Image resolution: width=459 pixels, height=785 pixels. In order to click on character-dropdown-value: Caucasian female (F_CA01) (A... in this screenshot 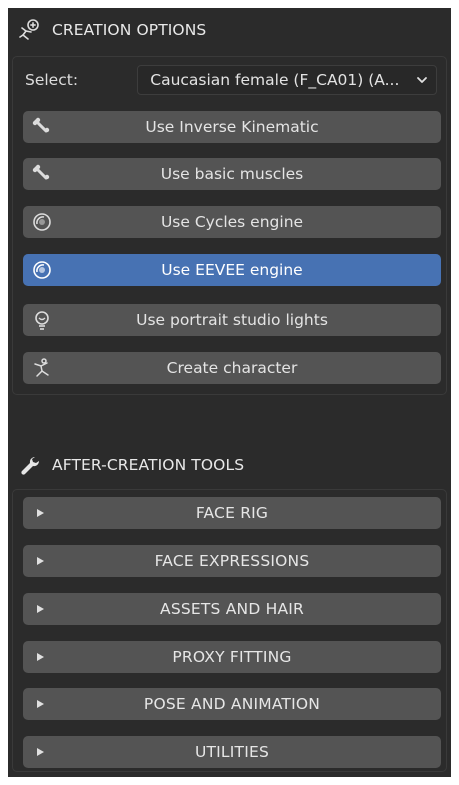, I will do `click(275, 80)`.